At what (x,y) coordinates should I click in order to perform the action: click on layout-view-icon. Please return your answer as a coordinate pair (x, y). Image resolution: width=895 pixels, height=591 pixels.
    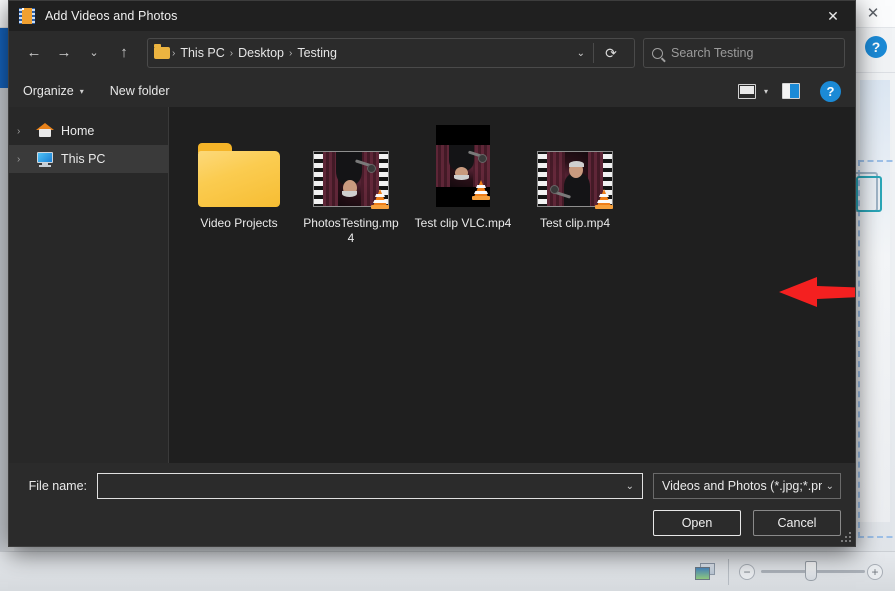
    Looking at the image, I should click on (746, 91).